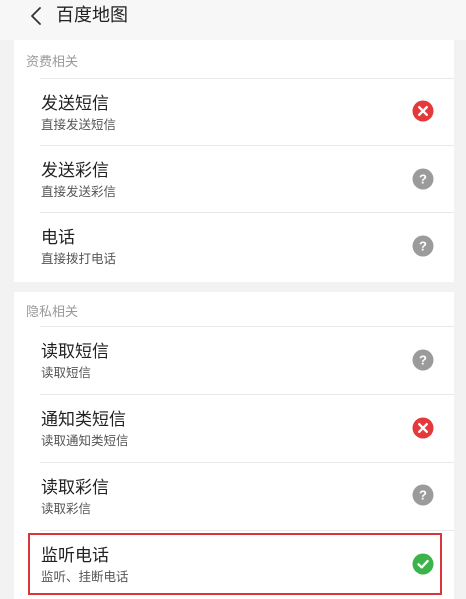 This screenshot has height=599, width=466. What do you see at coordinates (92, 15) in the screenshot?
I see `page-title: 百度地图` at bounding box center [92, 15].